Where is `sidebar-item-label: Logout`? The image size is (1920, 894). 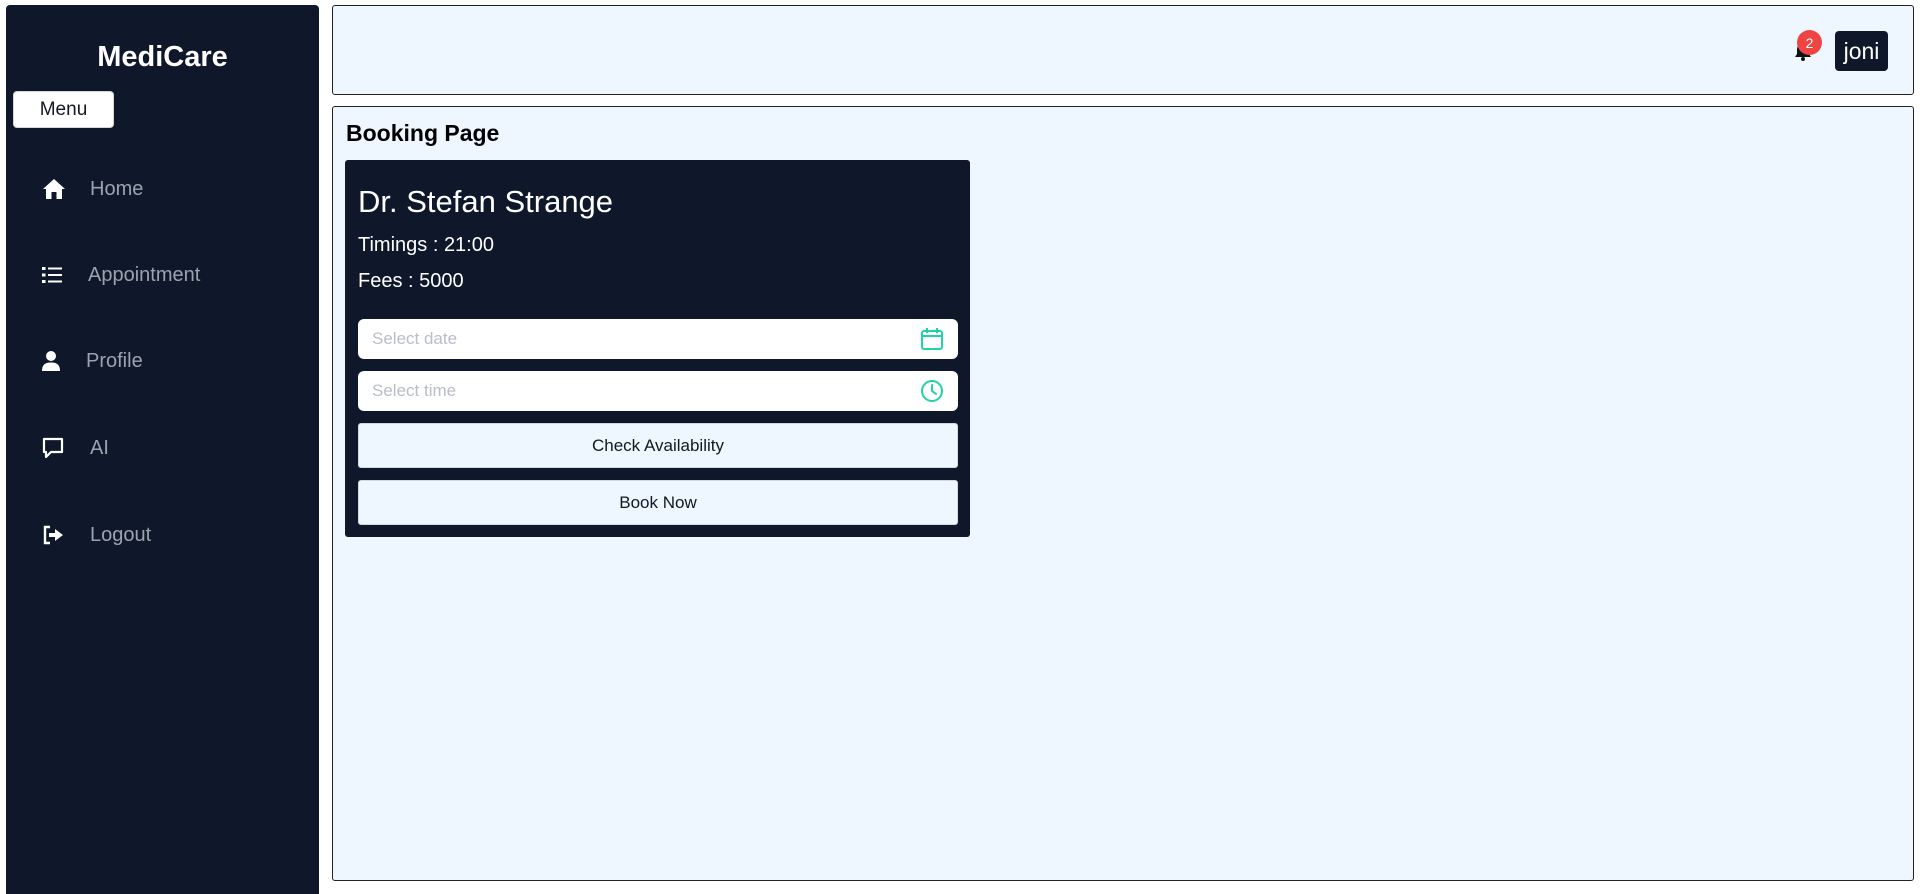 sidebar-item-label: Logout is located at coordinates (121, 534).